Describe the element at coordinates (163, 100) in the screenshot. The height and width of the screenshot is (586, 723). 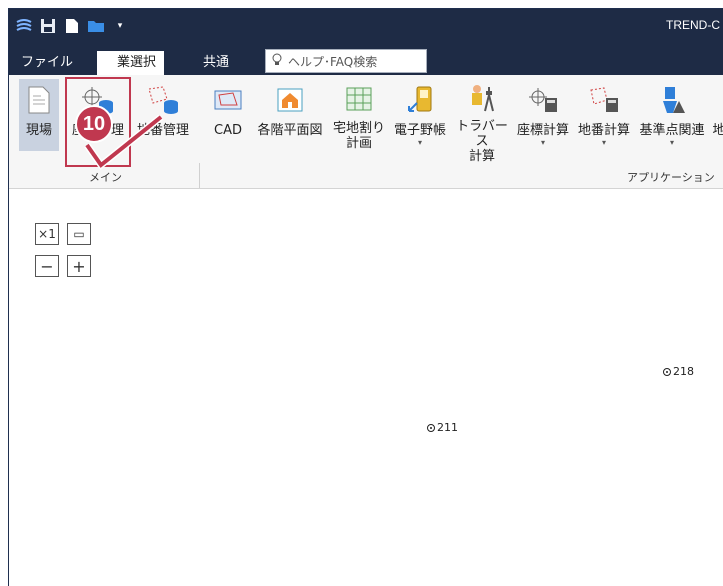
I see `lot-database-icon` at that location.